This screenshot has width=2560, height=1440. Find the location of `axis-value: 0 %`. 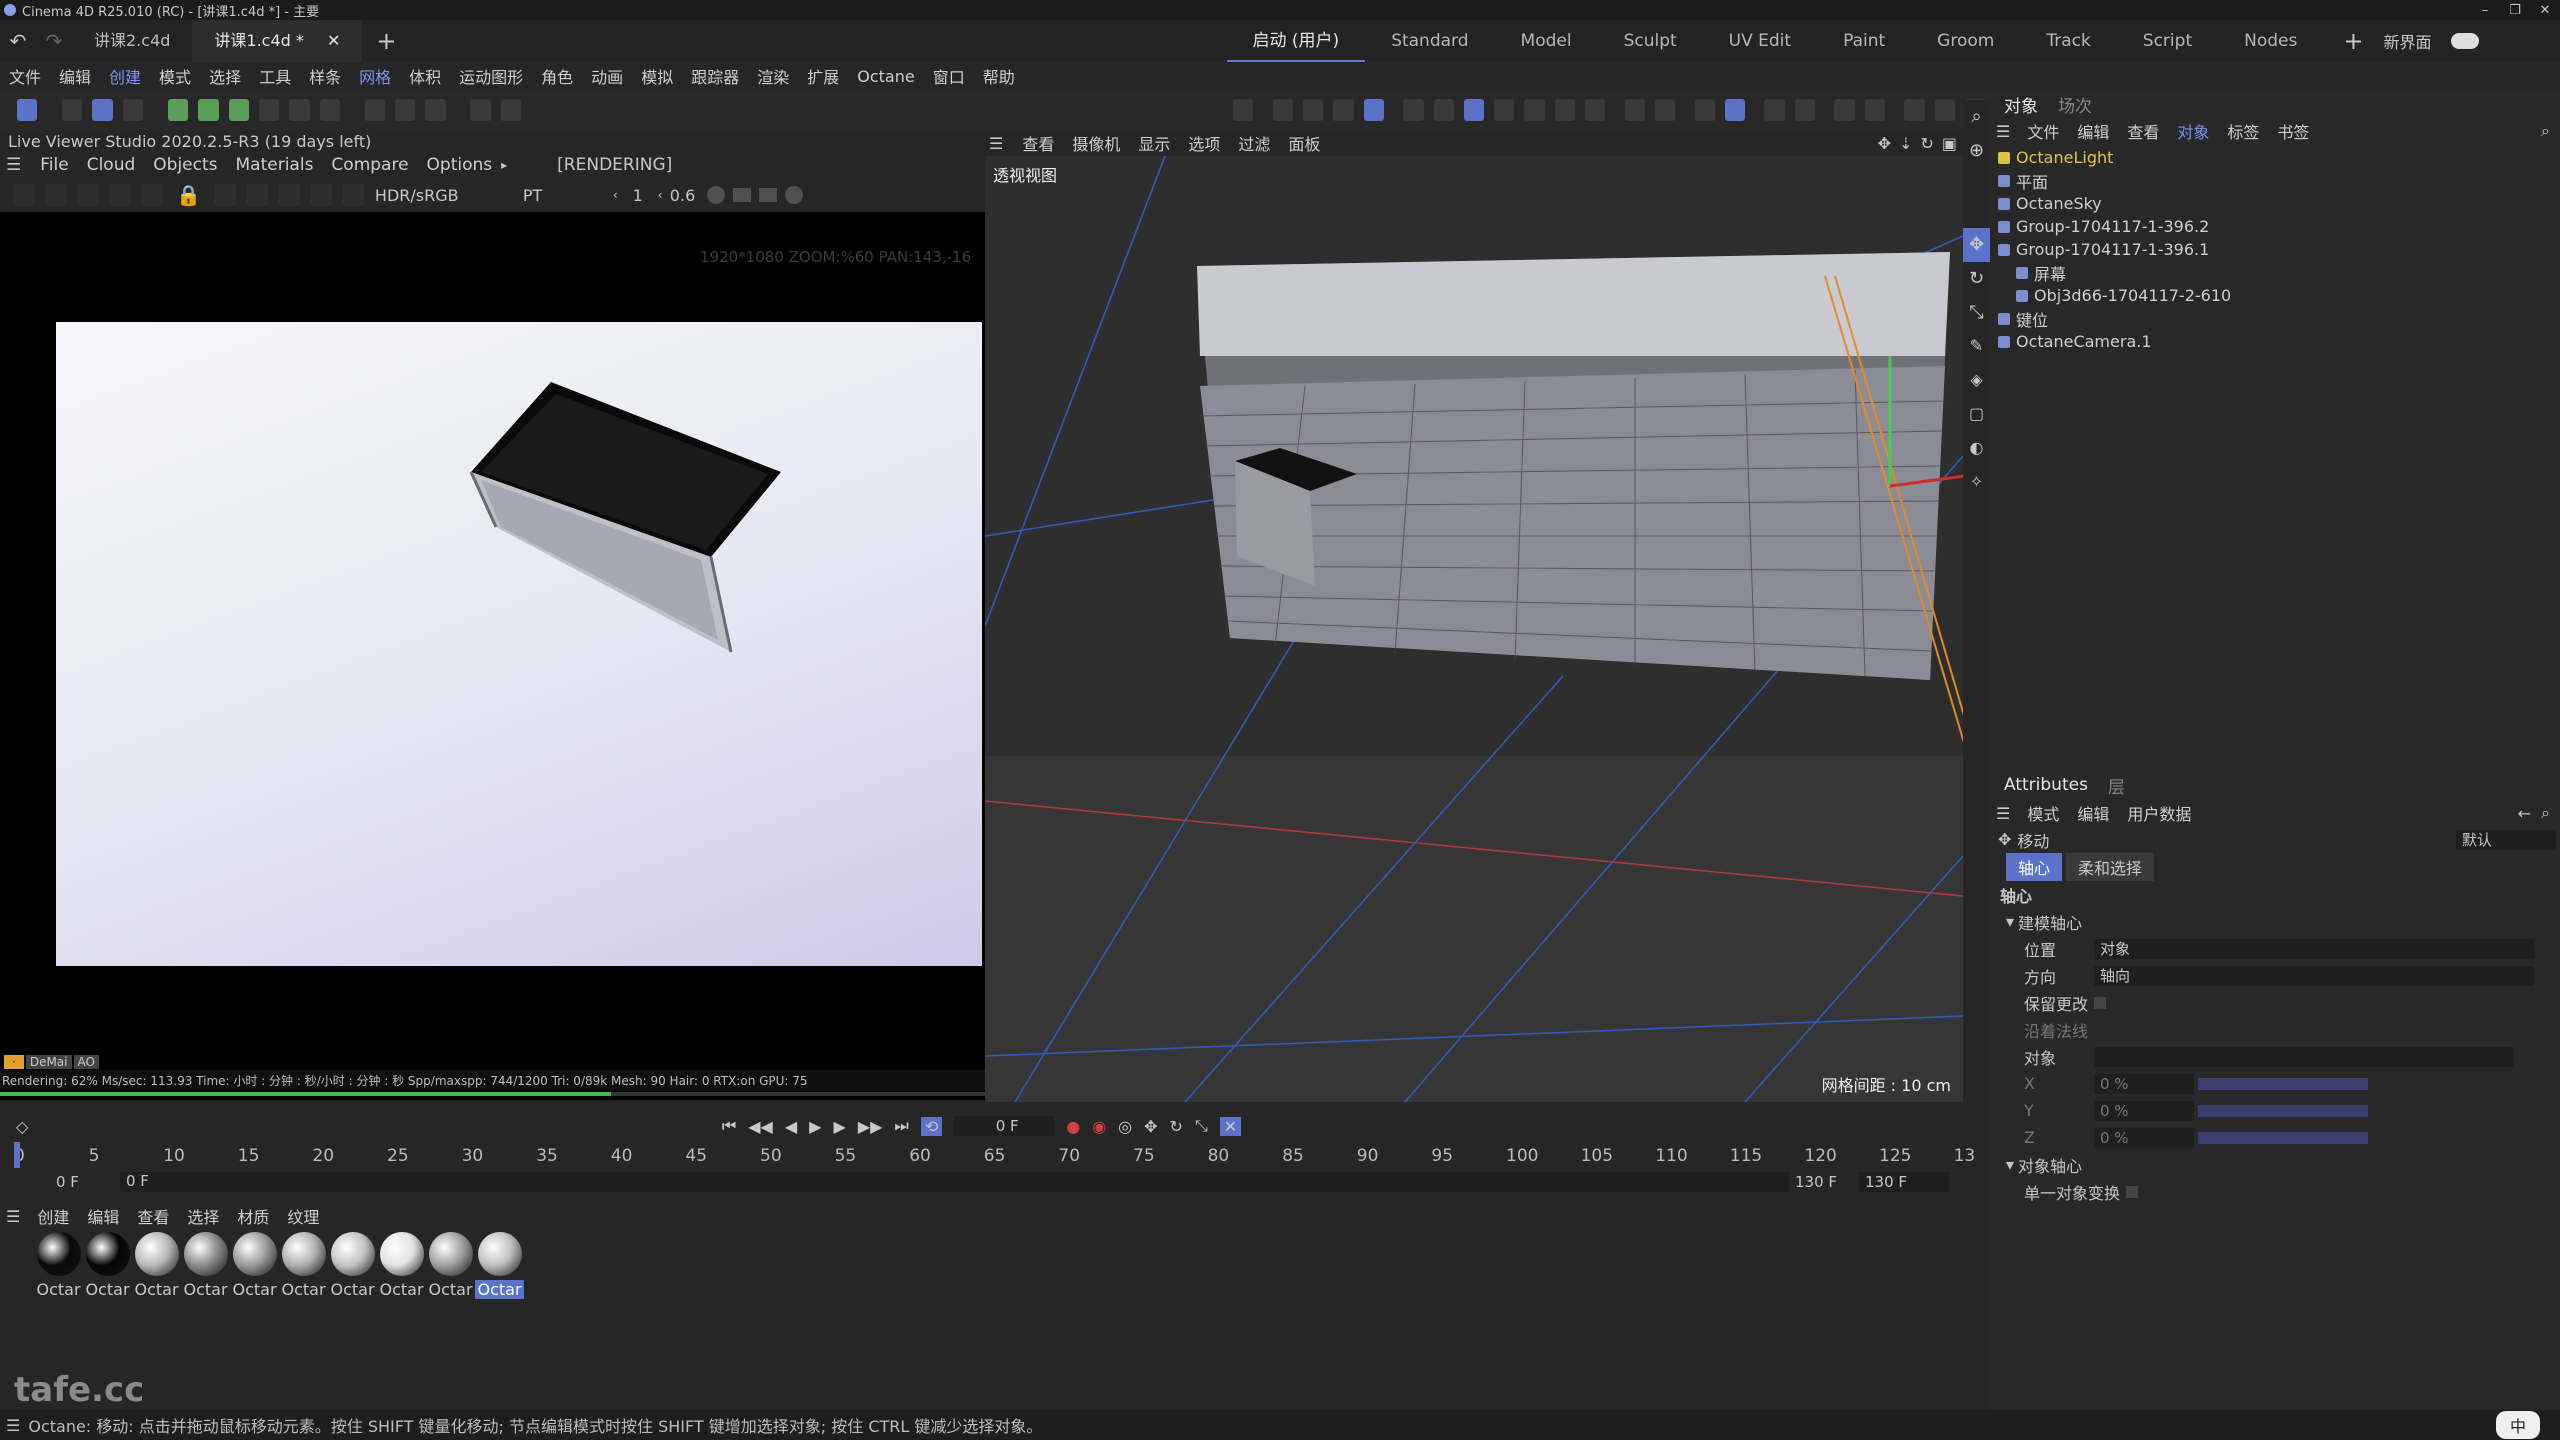

axis-value: 0 % is located at coordinates (2144, 1137).